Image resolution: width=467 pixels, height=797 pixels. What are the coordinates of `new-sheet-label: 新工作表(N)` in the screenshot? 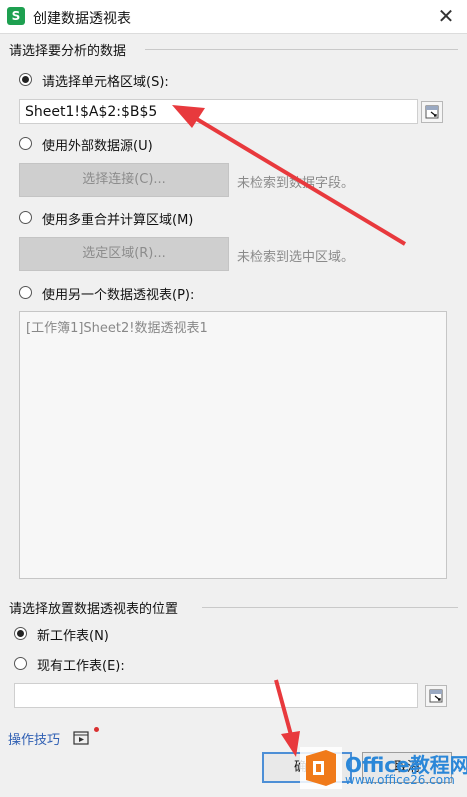 It's located at (73, 636).